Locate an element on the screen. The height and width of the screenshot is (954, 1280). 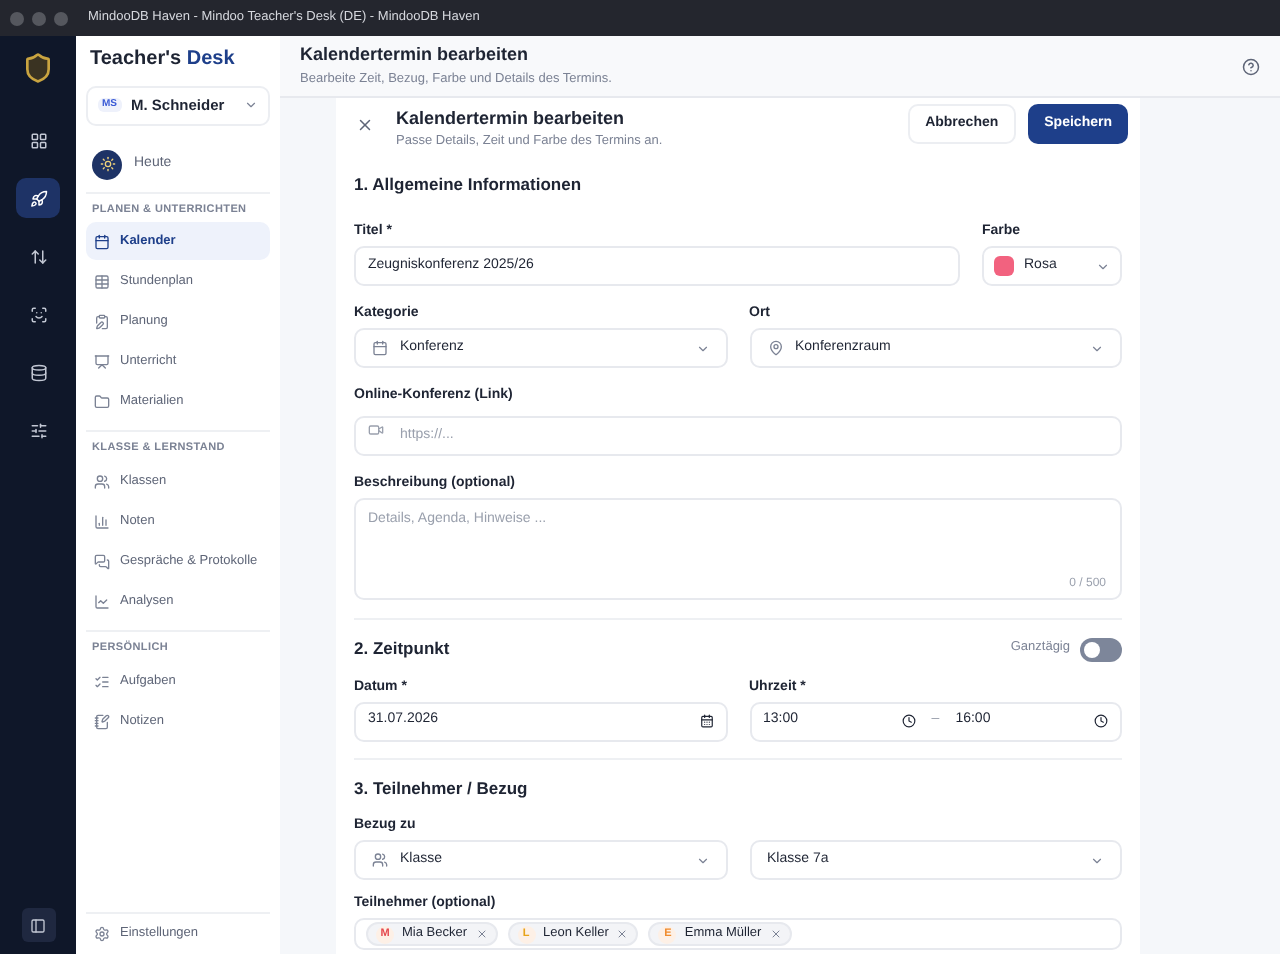
folder-icon is located at coordinates (102, 401).